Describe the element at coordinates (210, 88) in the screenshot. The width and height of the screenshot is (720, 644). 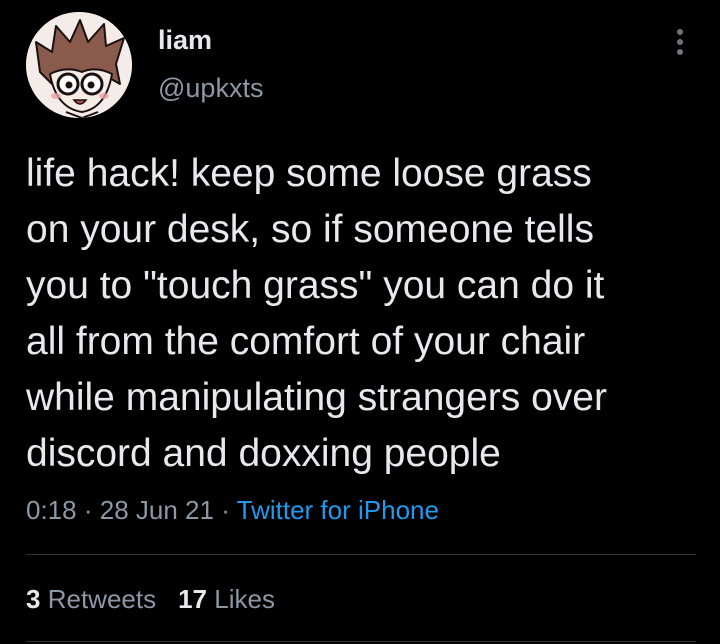
I see `user-handle: @upkxts` at that location.